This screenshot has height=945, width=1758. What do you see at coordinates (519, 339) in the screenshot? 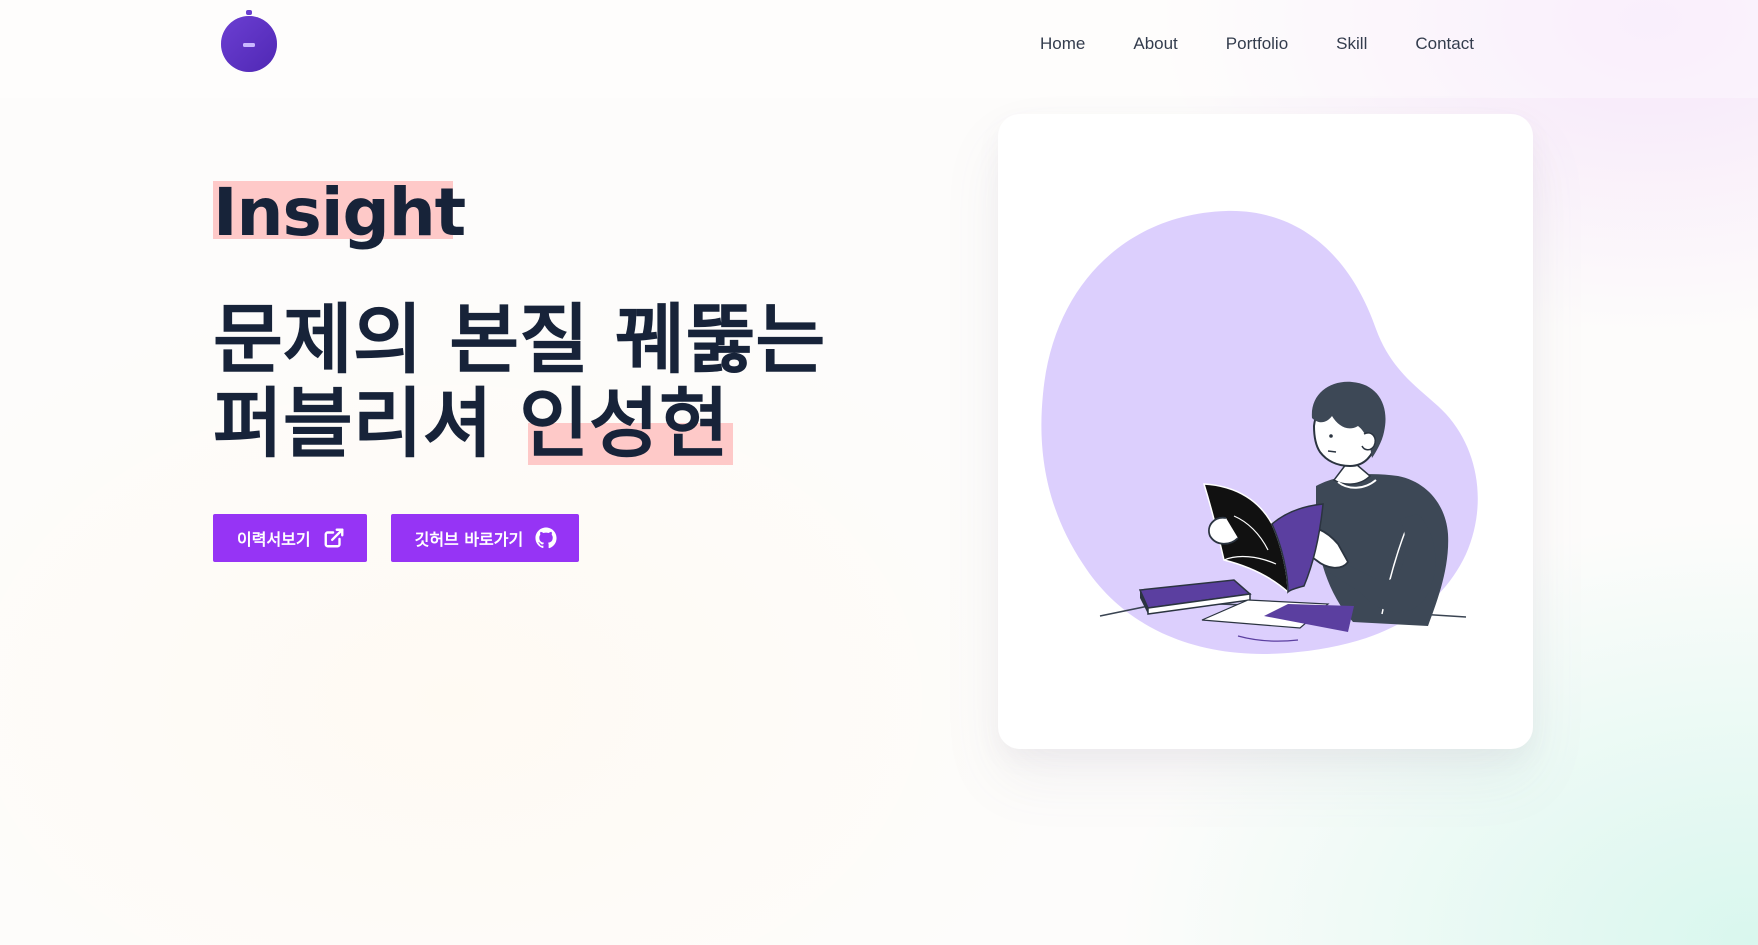
I see `headline-line-1: 문제의 본질 꿰뚫는` at bounding box center [519, 339].